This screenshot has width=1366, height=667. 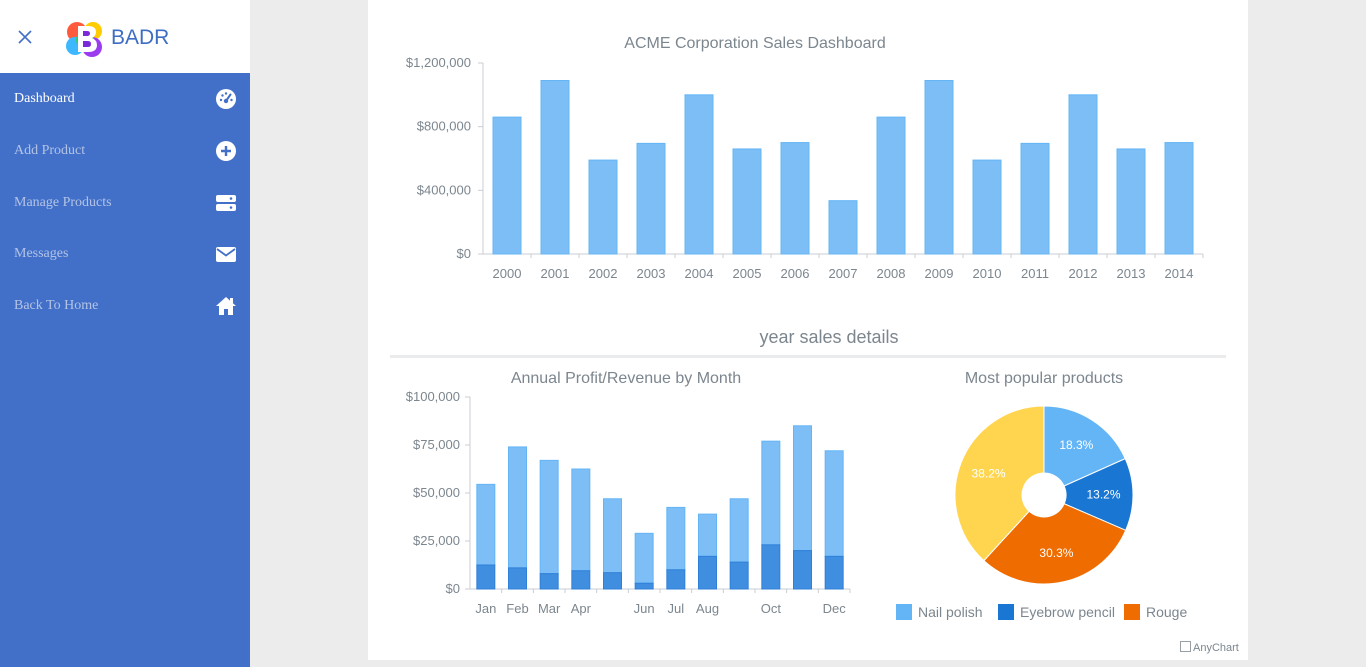 I want to click on x-tick-label: Jul, so click(x=676, y=608).